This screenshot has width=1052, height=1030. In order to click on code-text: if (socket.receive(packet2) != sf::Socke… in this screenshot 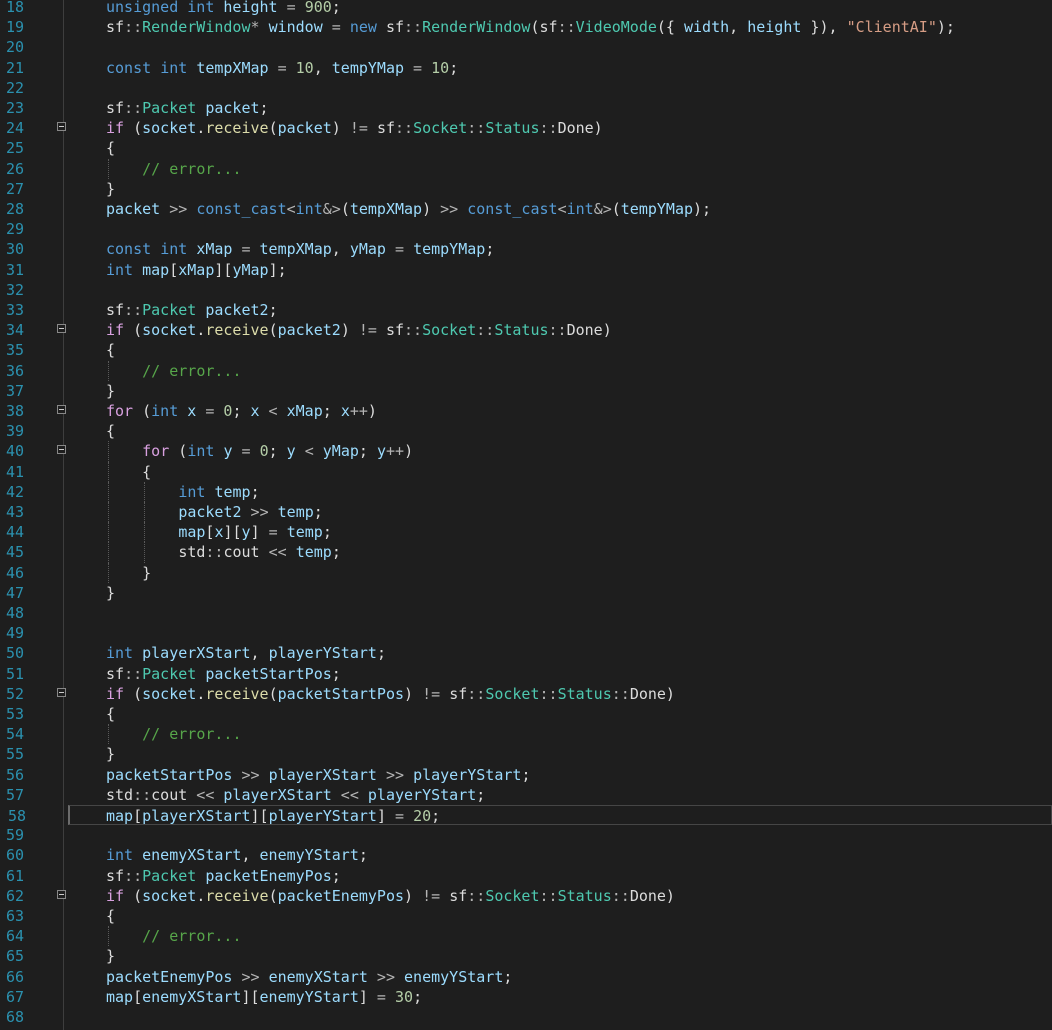, I will do `click(359, 330)`.